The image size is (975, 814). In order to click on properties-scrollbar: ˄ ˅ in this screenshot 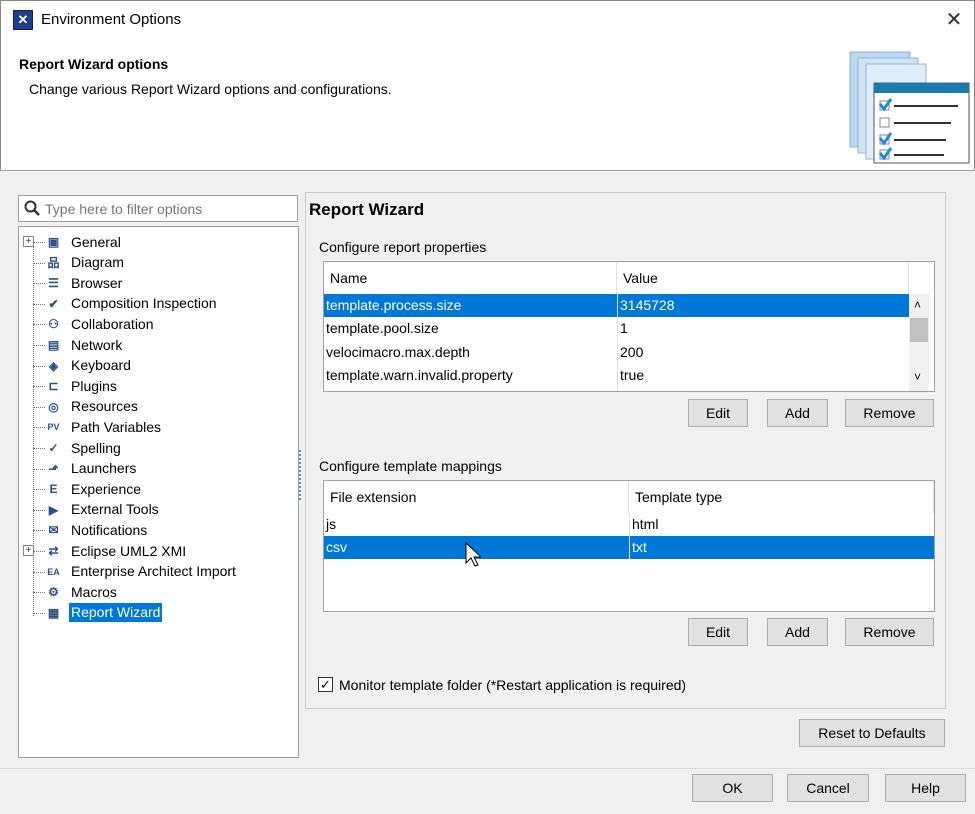, I will do `click(919, 342)`.